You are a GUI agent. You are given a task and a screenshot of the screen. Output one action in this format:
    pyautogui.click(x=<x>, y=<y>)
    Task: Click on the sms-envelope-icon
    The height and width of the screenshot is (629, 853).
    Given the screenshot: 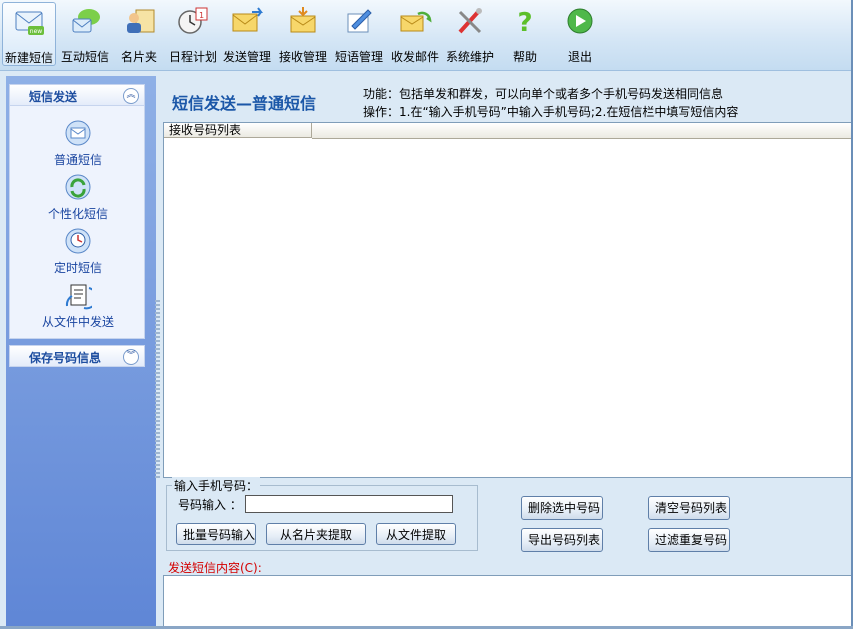 What is the action you would take?
    pyautogui.click(x=78, y=134)
    